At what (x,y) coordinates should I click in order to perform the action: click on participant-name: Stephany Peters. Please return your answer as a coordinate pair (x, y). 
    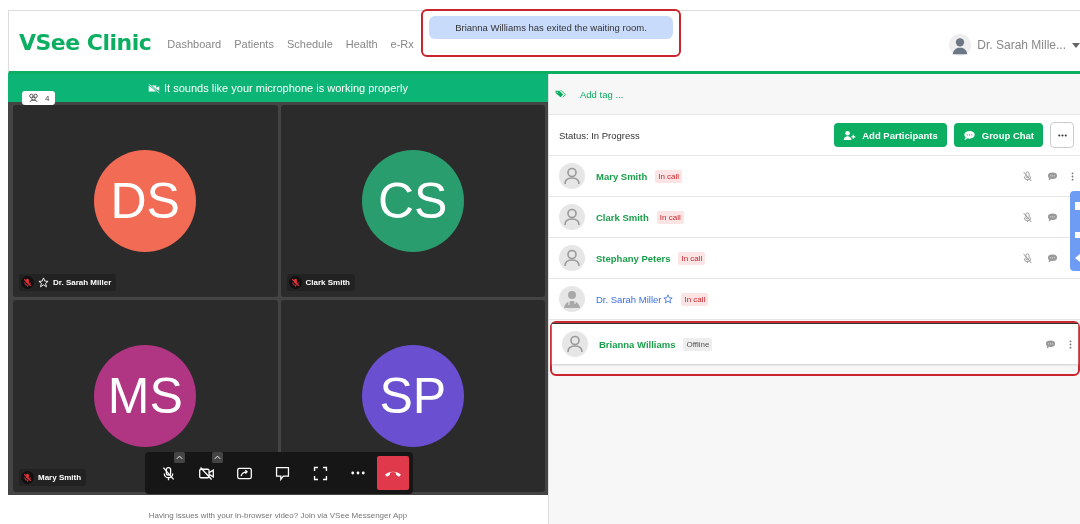
    Looking at the image, I should click on (633, 258).